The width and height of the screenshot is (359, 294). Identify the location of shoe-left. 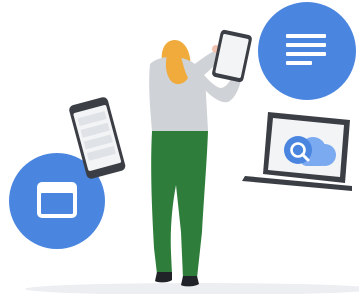
(163, 277).